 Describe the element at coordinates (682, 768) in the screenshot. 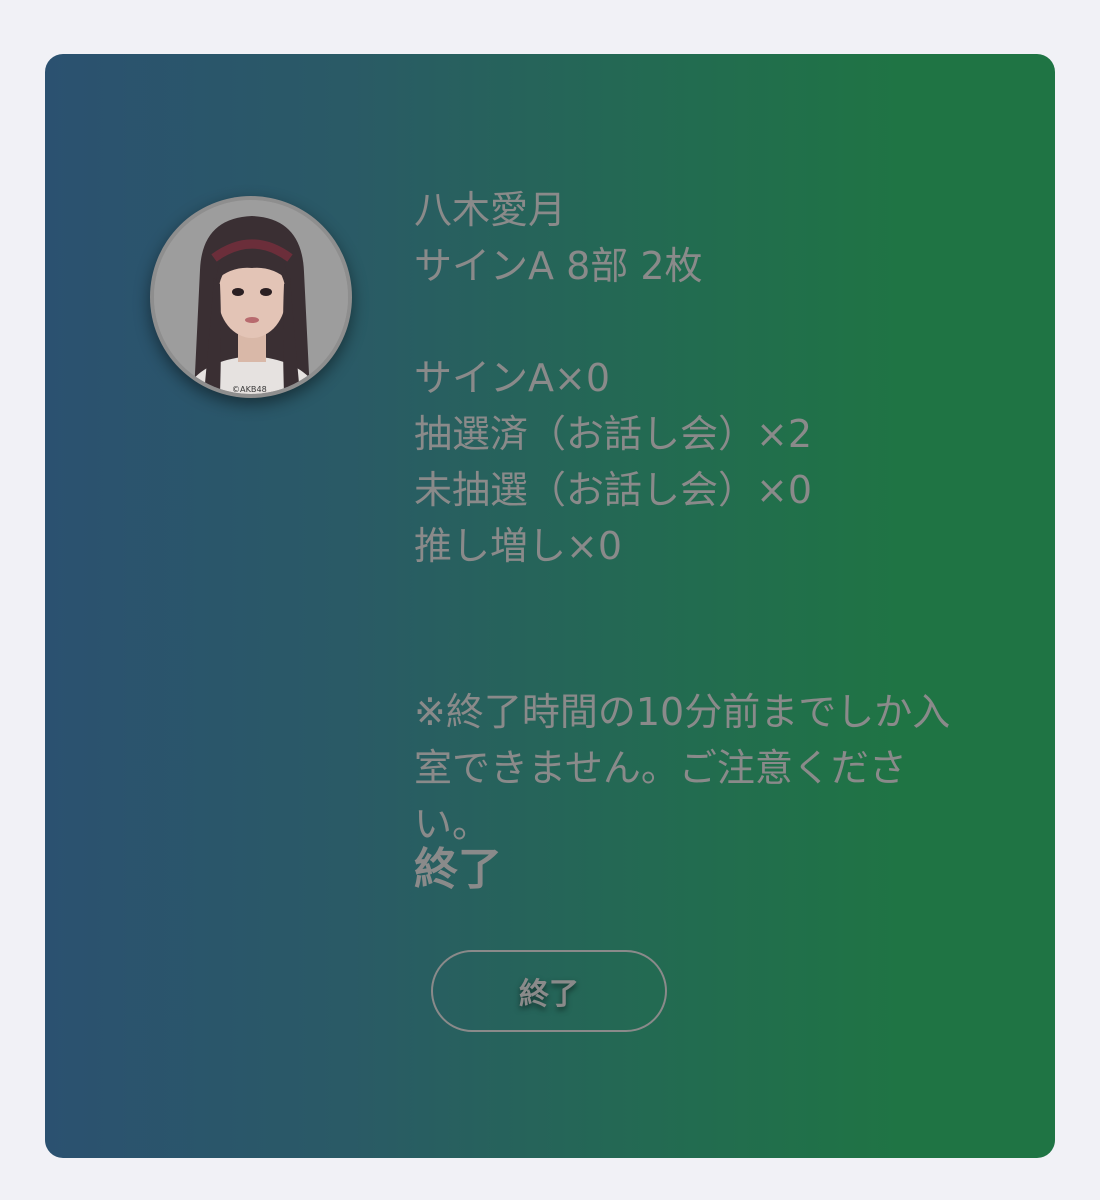

I see `entry-notice: ※終了時間の10分前までしか入室できません。ご注意ください。` at that location.